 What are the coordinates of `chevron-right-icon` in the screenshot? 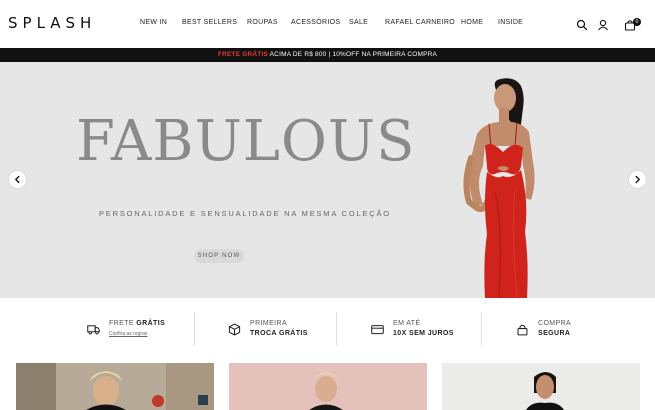 It's located at (637, 179).